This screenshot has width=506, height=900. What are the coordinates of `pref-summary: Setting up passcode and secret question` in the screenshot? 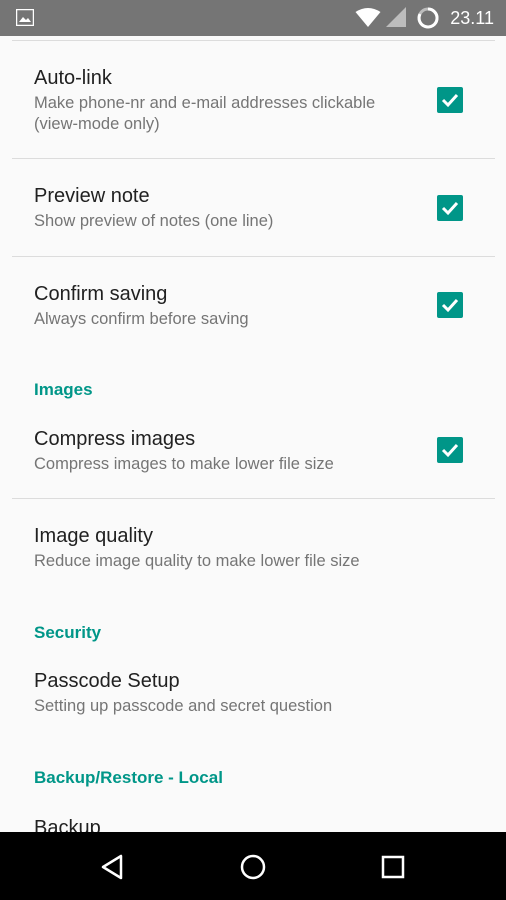 It's located at (183, 706).